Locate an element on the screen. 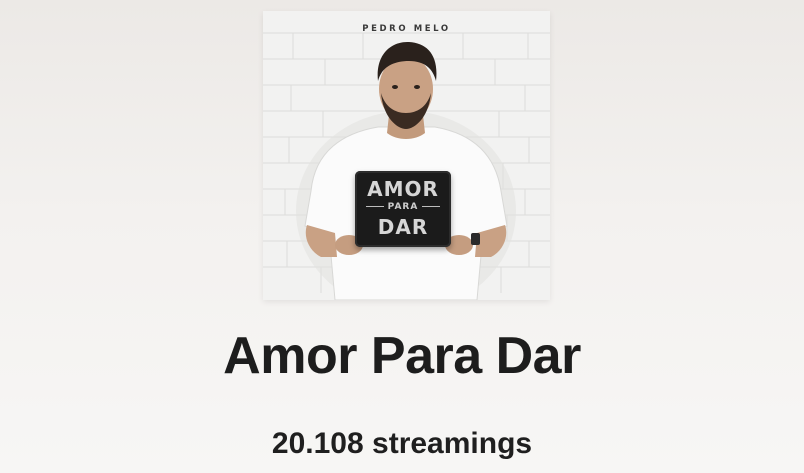 The height and width of the screenshot is (473, 804). cover-chalkboard-sign: AMOR PARA DAR is located at coordinates (403, 209).